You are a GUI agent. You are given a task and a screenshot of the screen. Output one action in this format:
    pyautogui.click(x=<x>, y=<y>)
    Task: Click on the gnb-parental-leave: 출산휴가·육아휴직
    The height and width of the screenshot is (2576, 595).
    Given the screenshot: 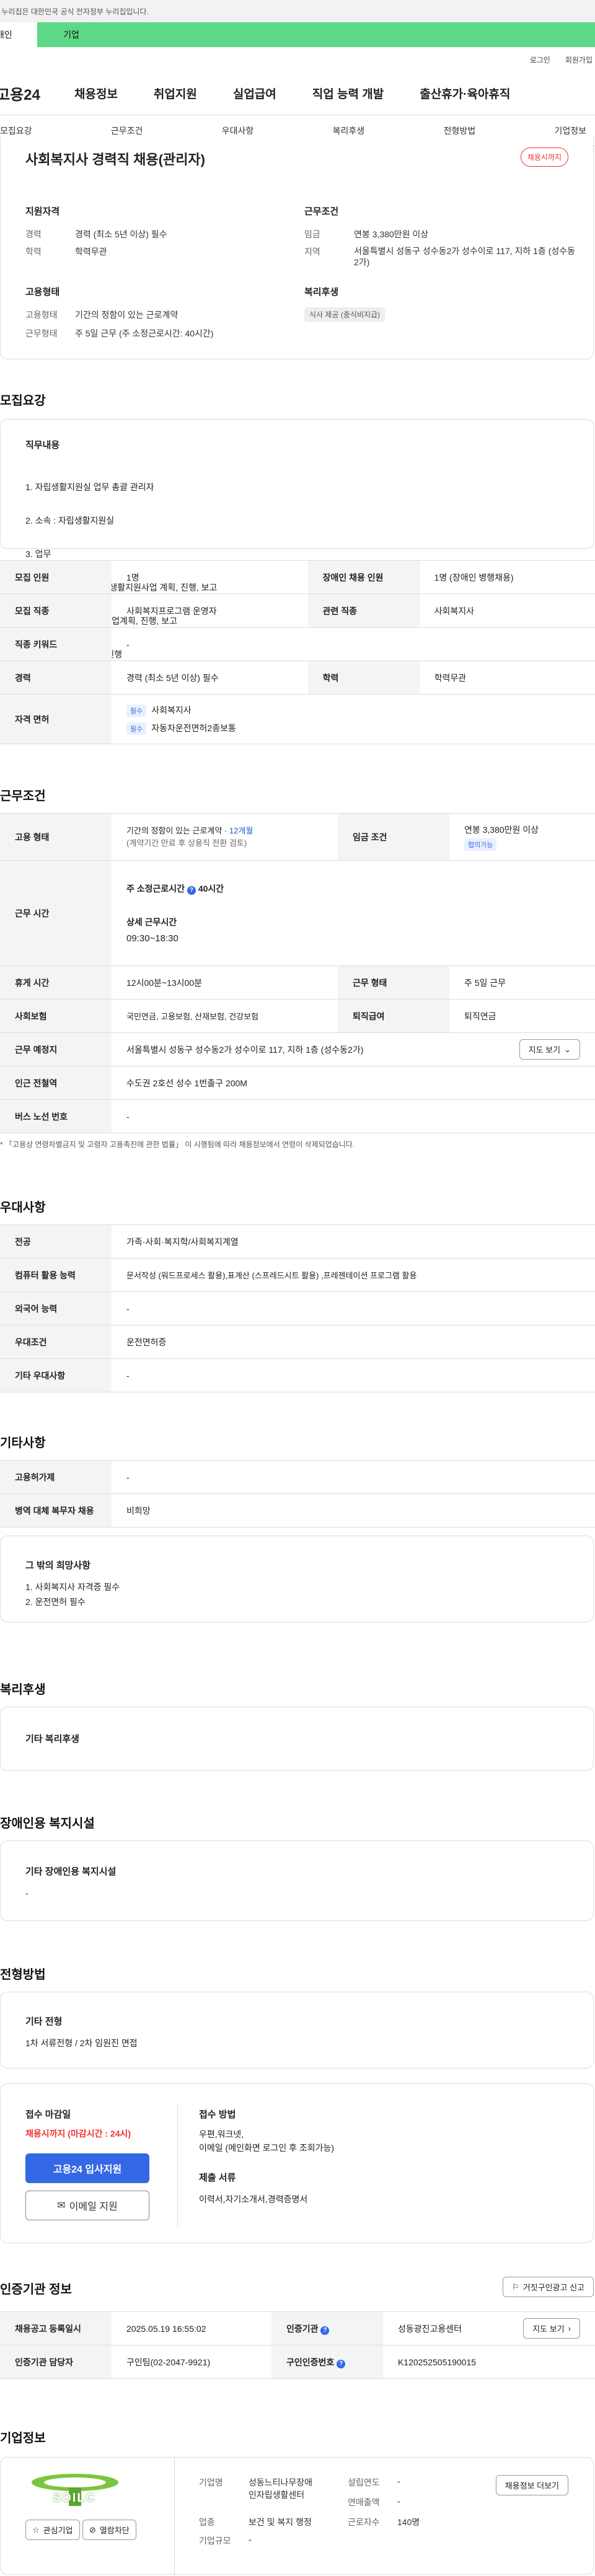 What is the action you would take?
    pyautogui.click(x=465, y=94)
    